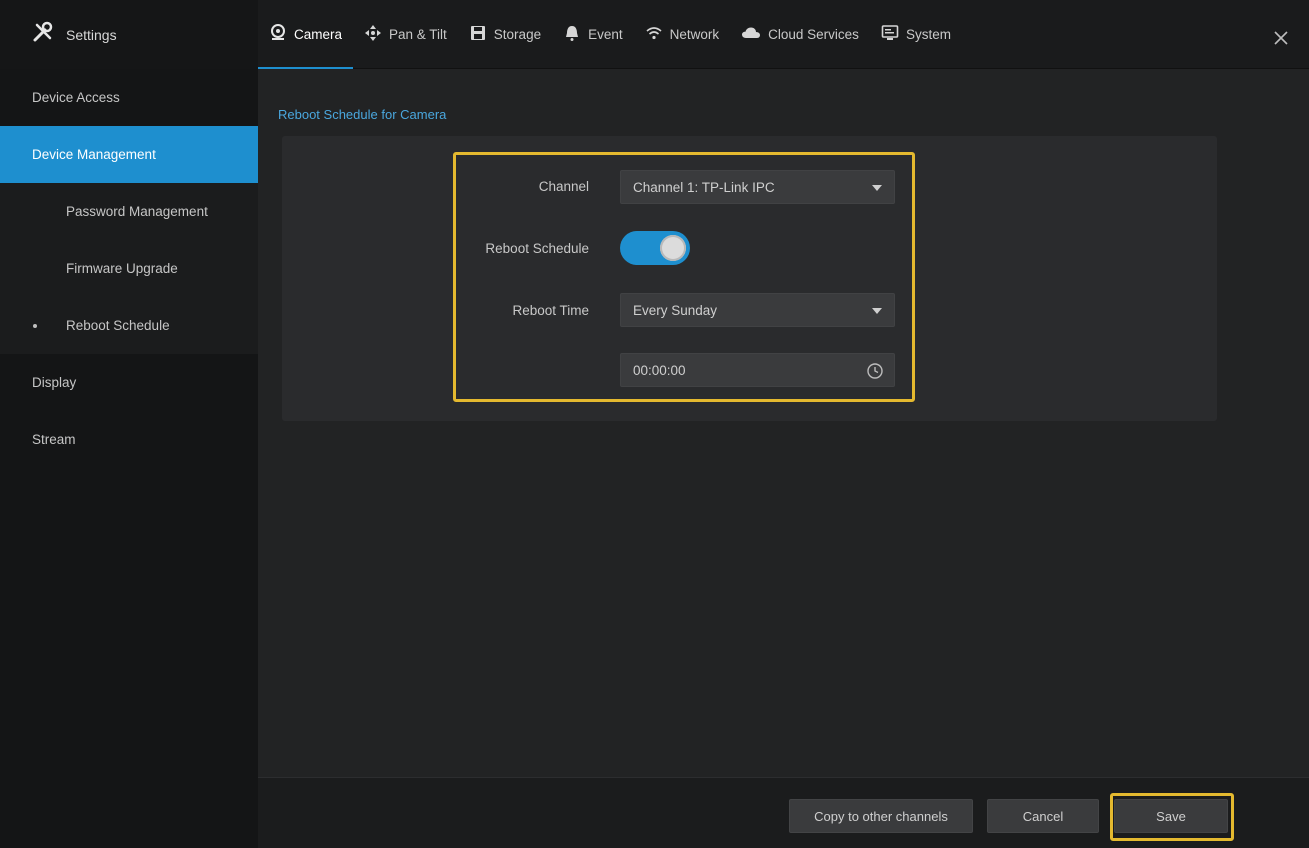 The width and height of the screenshot is (1309, 848). What do you see at coordinates (881, 816) in the screenshot?
I see `copy-to-other-channels-button: Copy to other channels` at bounding box center [881, 816].